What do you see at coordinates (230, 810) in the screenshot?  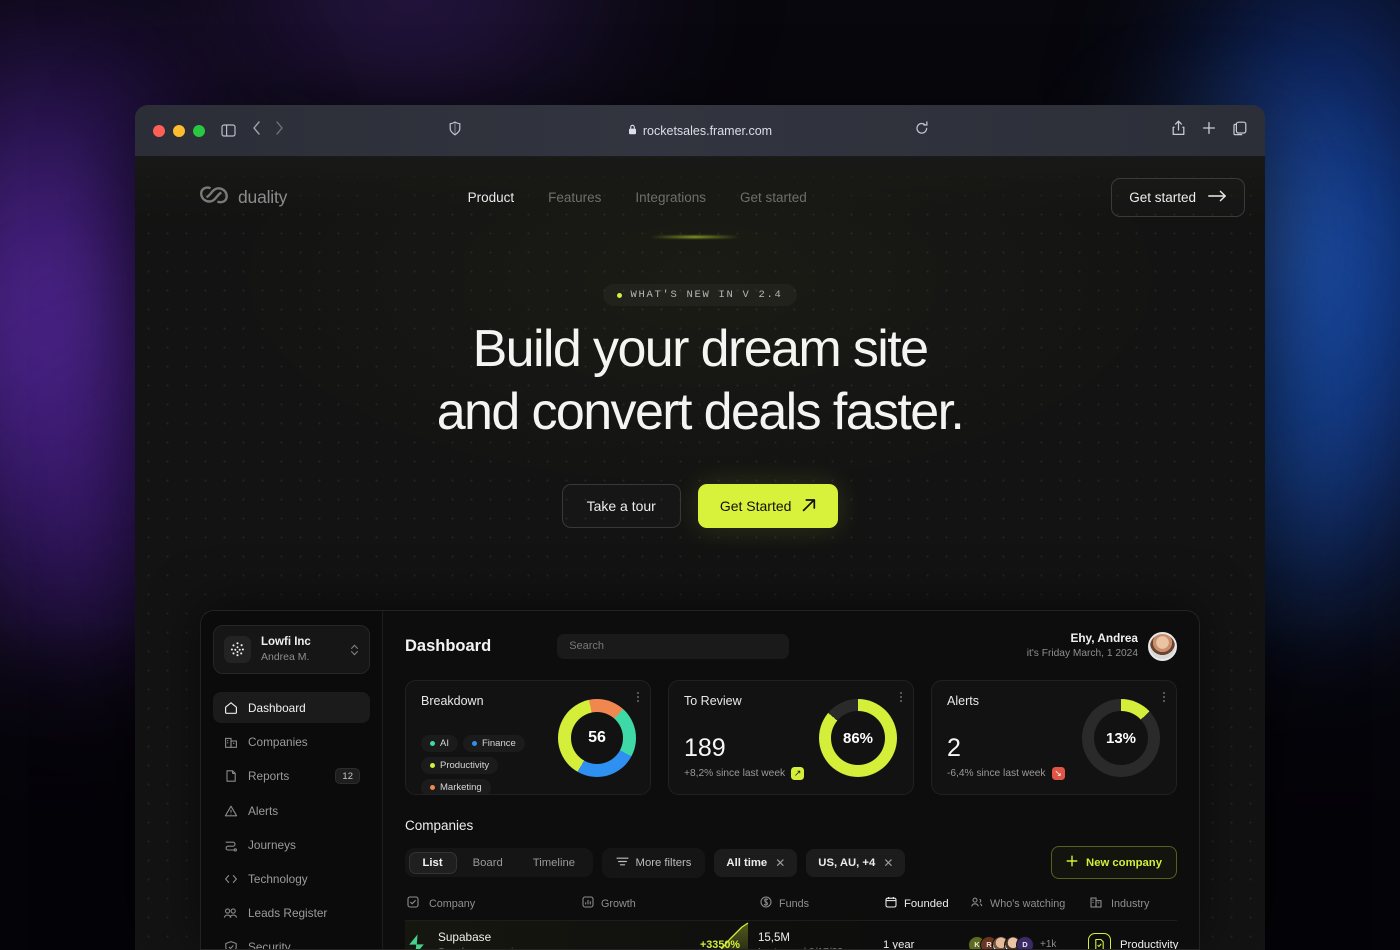 I see `warning-icon` at bounding box center [230, 810].